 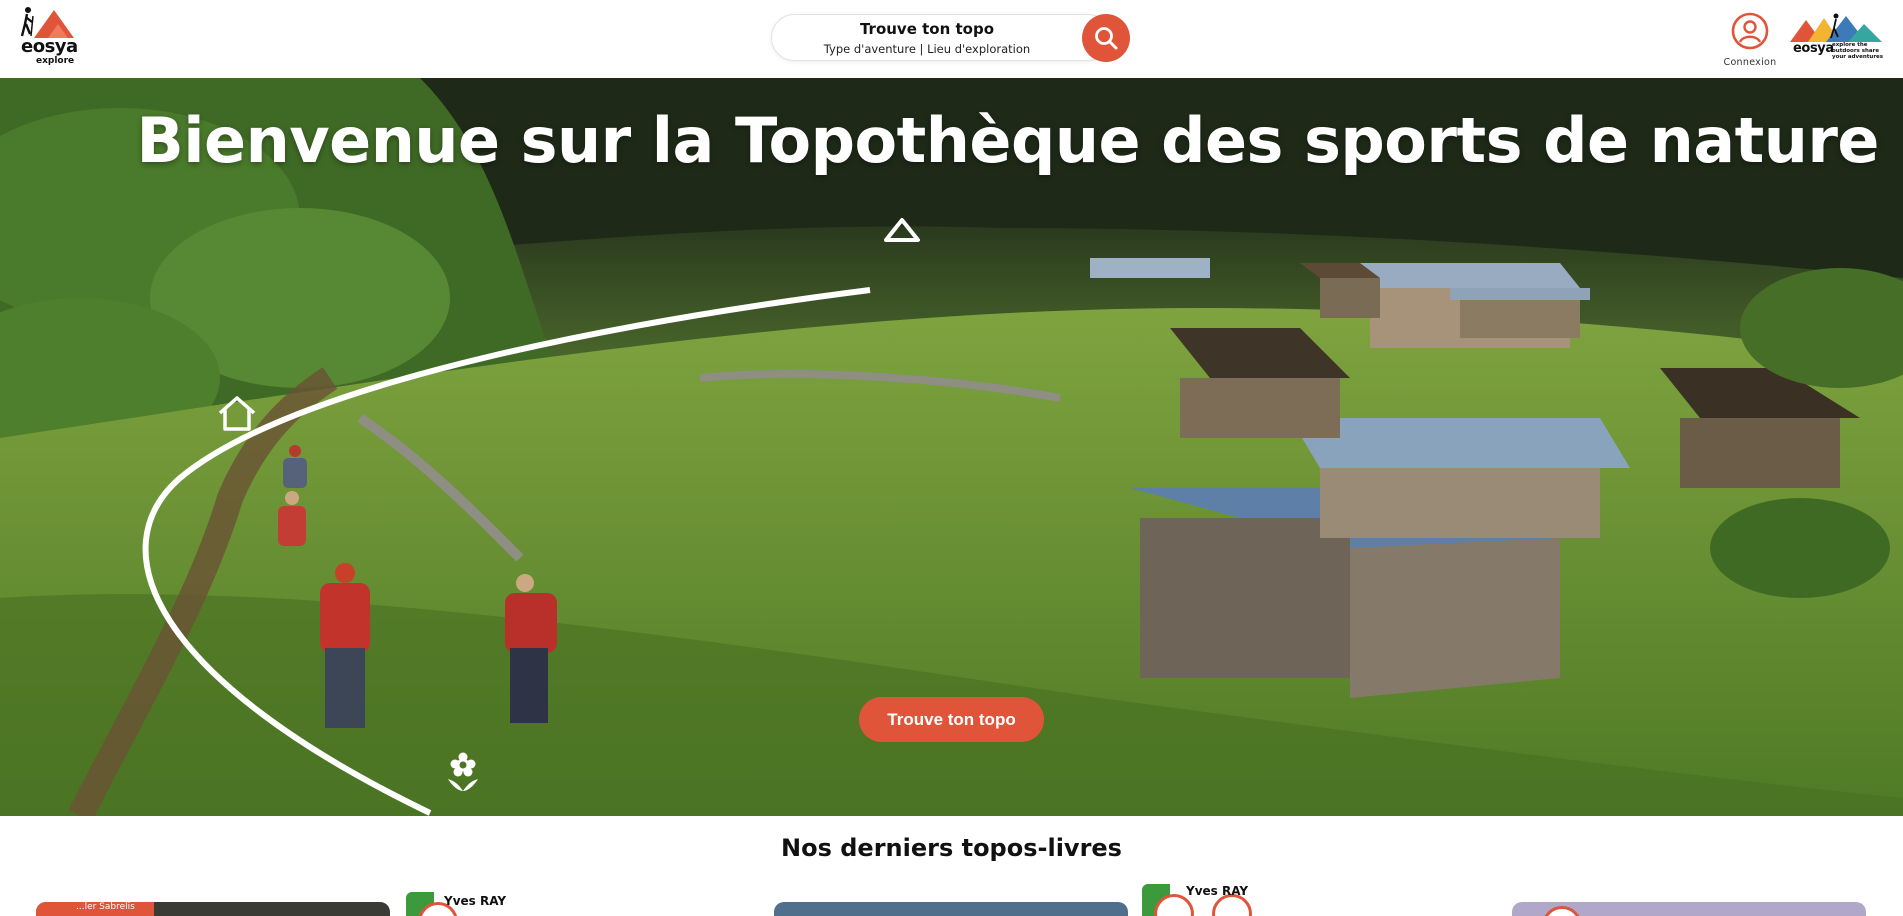 I want to click on topo-card: ...ler Sabrelis, so click(x=213, y=909).